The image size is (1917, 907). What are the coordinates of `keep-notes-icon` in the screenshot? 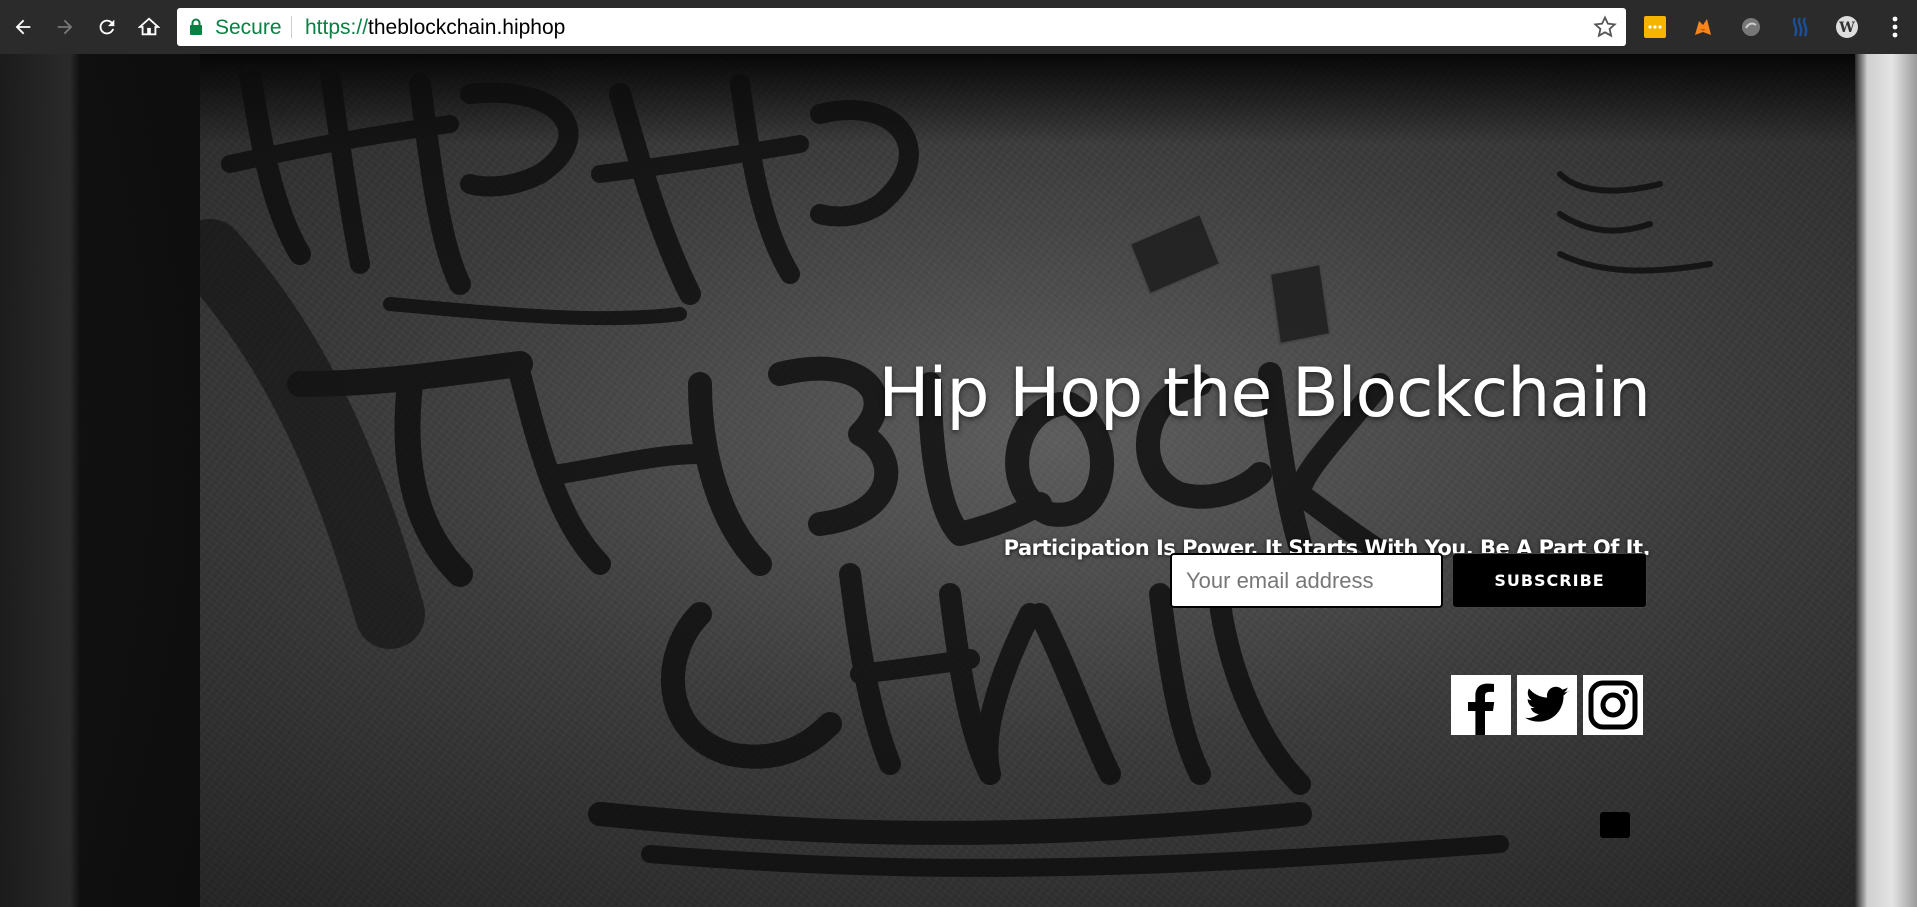 It's located at (1655, 27).